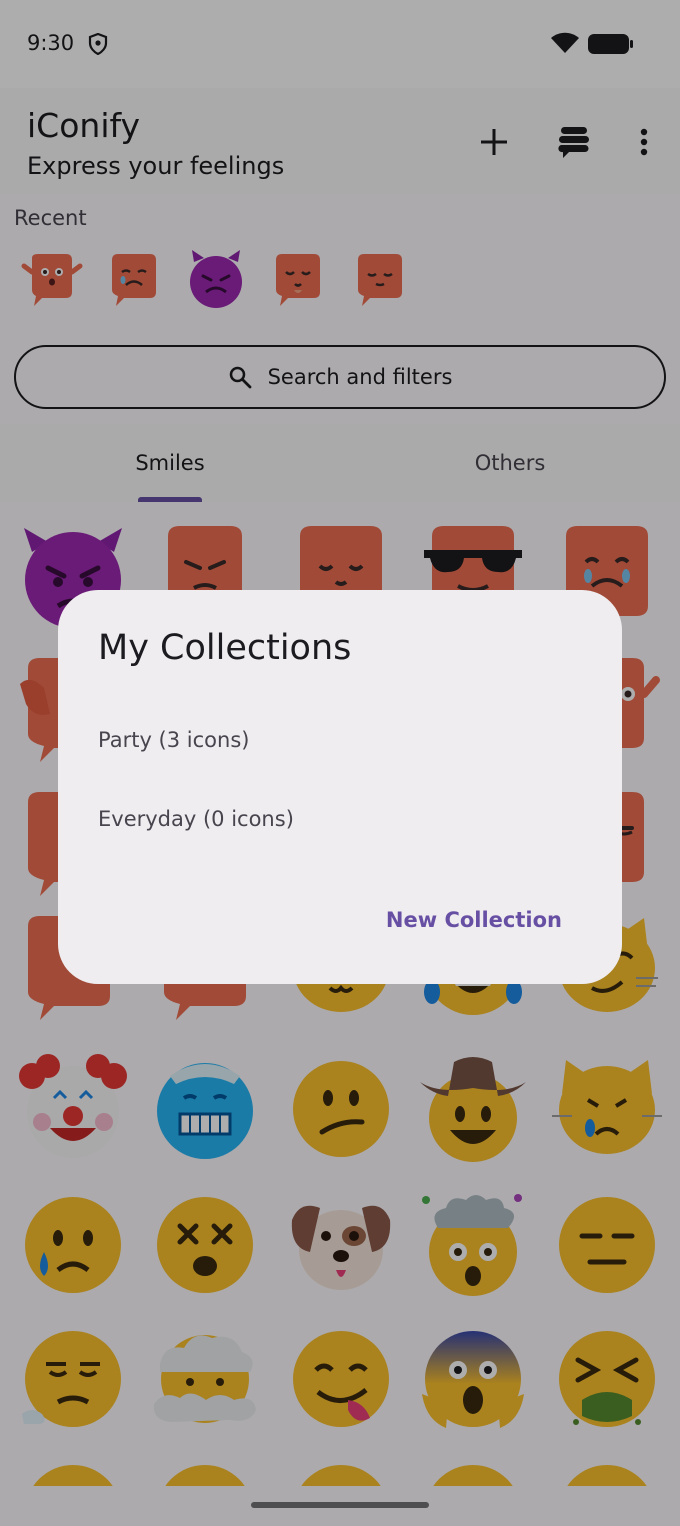 Image resolution: width=680 pixels, height=1526 pixels. Describe the element at coordinates (340, 1505) in the screenshot. I see `gesture-navigation-bar` at that location.